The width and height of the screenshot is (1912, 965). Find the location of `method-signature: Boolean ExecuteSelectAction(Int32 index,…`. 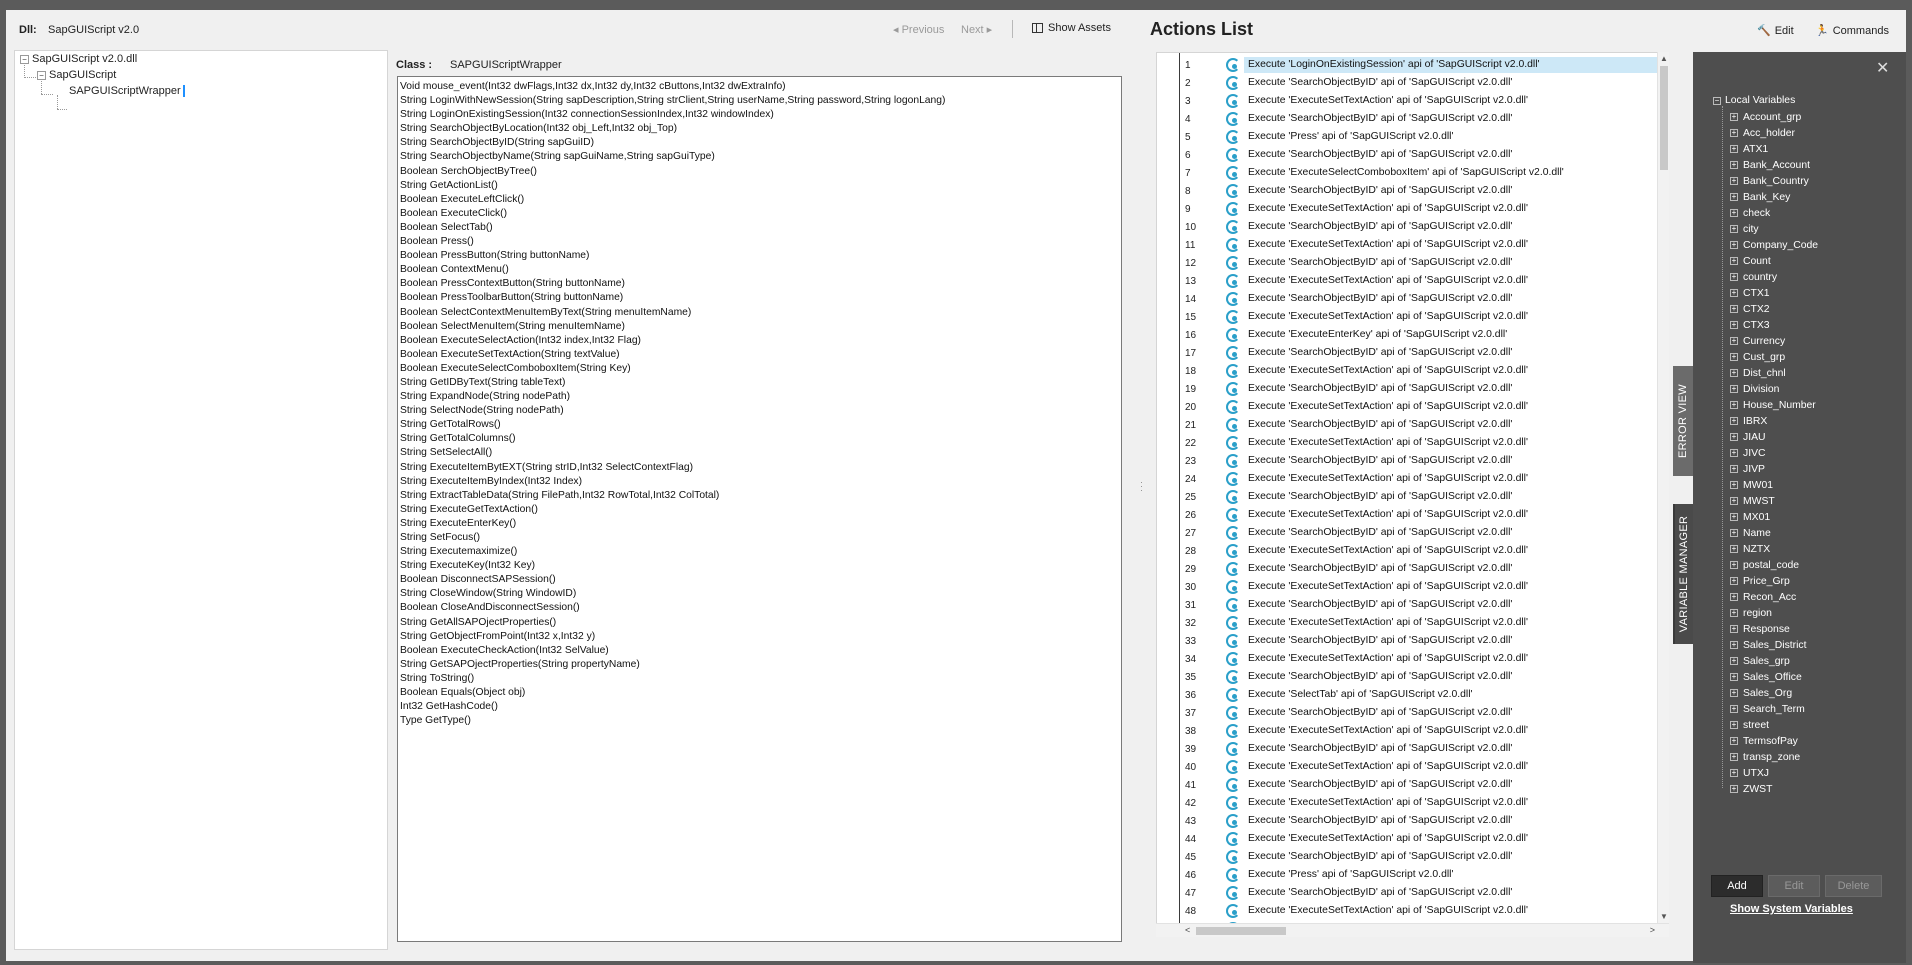

method-signature: Boolean ExecuteSelectAction(Int32 index,… is located at coordinates (759, 341).